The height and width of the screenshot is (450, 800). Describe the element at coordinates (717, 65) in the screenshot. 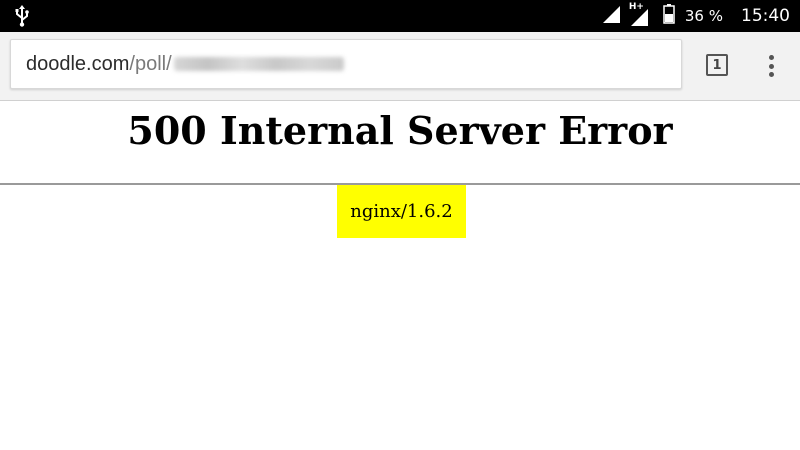

I see `tab-switcher-button: 1` at that location.